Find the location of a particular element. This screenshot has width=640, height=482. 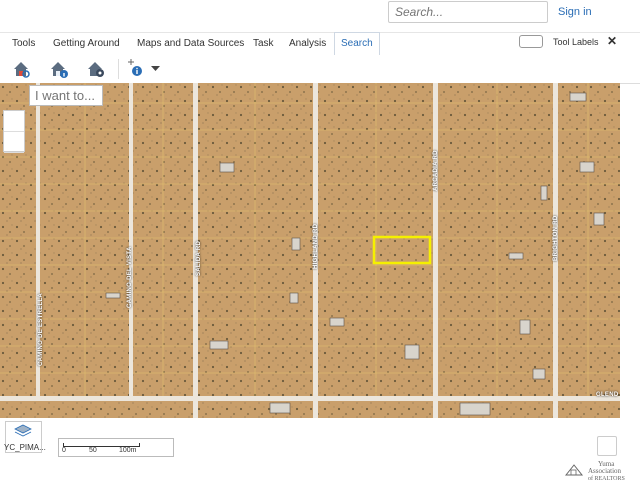

layers-icon is located at coordinates (23, 430).